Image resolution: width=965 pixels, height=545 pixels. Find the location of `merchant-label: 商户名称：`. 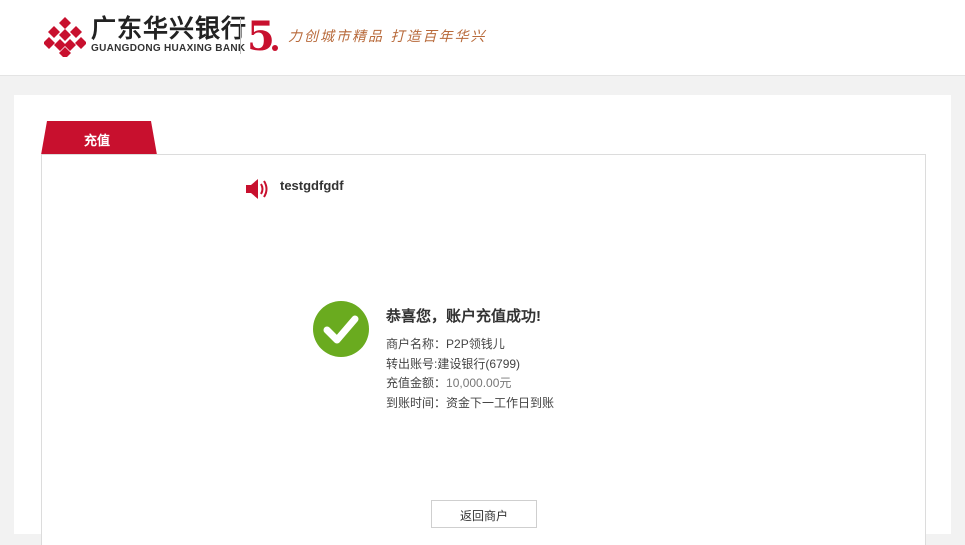

merchant-label: 商户名称： is located at coordinates (416, 344).